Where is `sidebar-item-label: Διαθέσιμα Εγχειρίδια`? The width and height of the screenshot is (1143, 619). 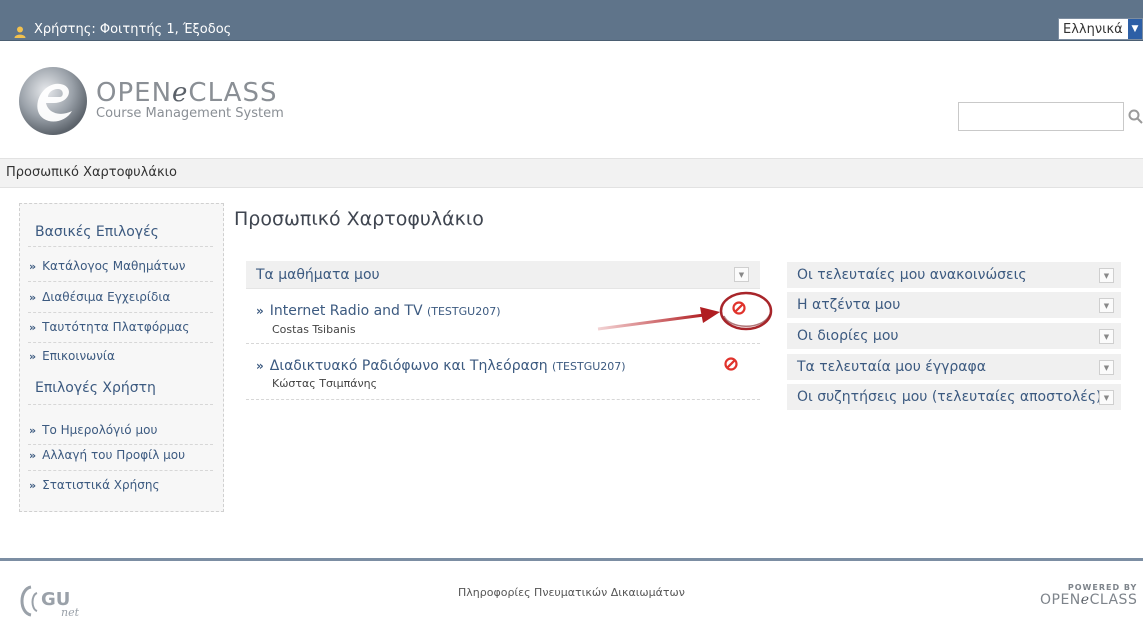
sidebar-item-label: Διαθέσιμα Εγχειρίδια is located at coordinates (106, 297).